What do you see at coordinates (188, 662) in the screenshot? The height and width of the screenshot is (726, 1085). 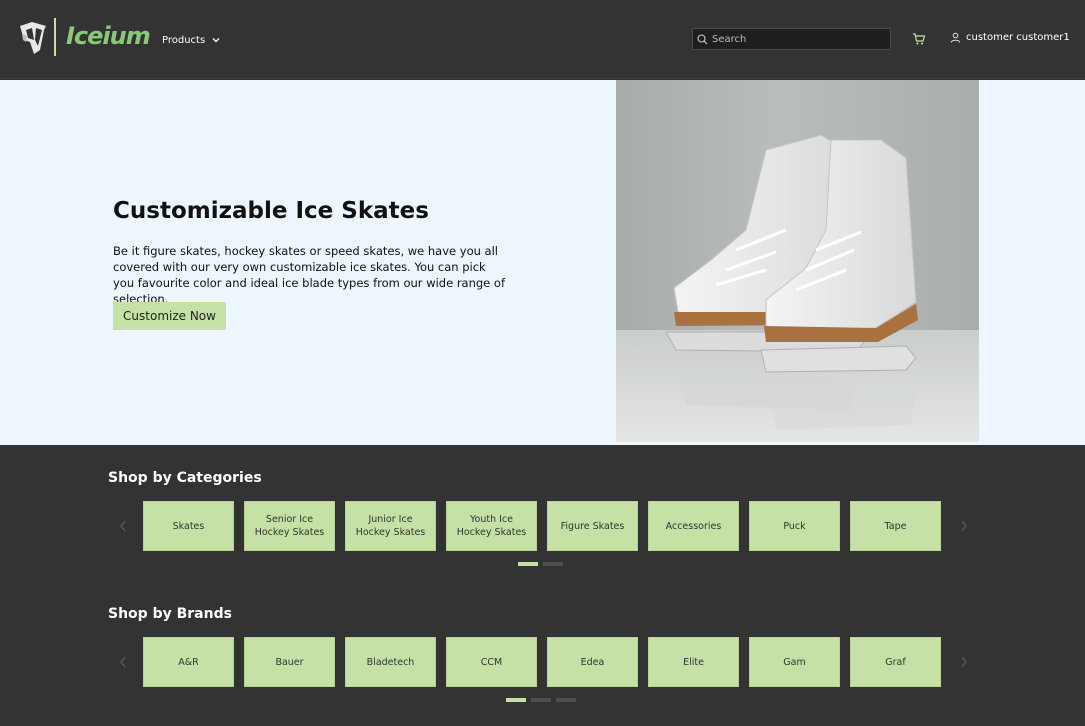 I see `brand-tile: A&R` at bounding box center [188, 662].